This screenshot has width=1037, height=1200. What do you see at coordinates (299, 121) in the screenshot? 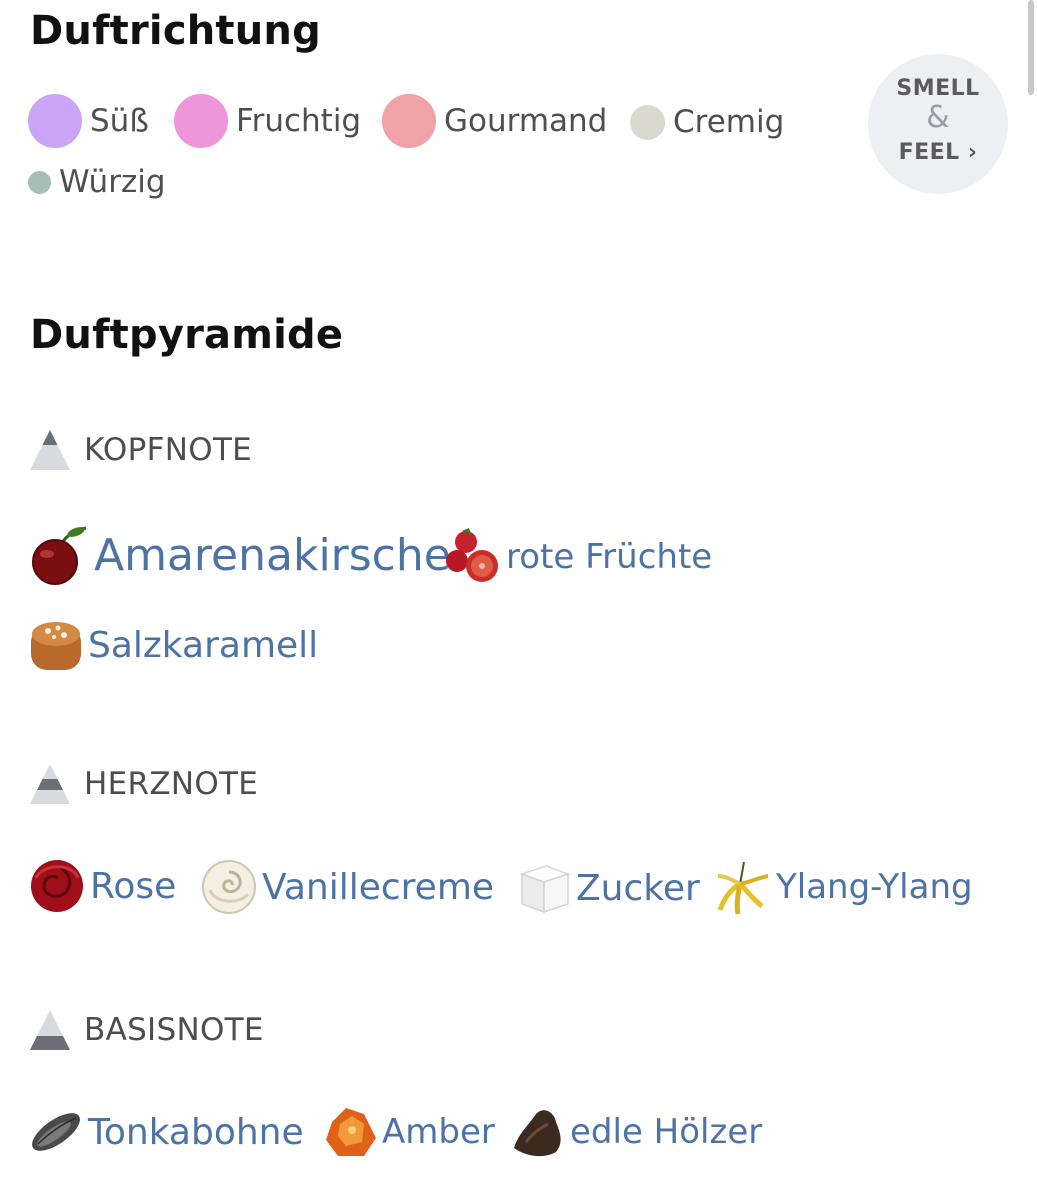
I see `accord-label: Fruchtig` at bounding box center [299, 121].